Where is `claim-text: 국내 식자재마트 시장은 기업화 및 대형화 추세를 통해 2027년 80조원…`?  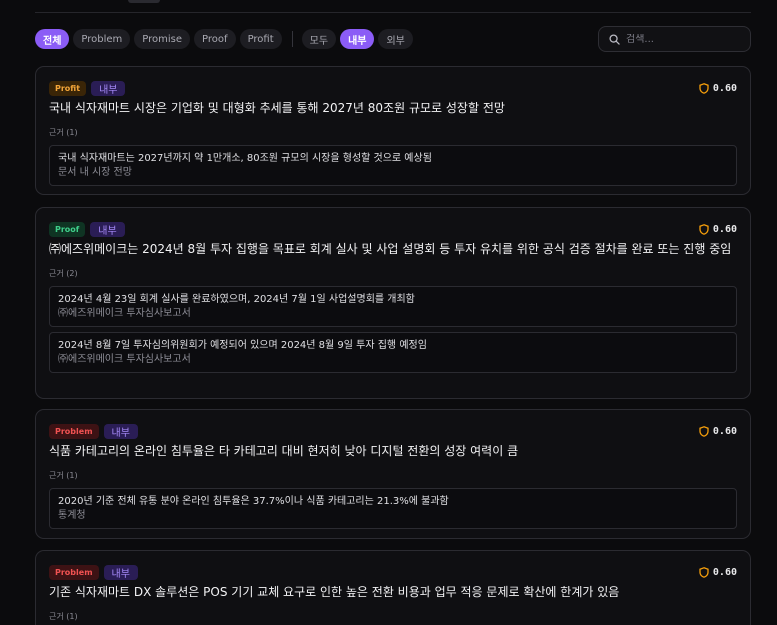 claim-text: 국내 식자재마트 시장은 기업화 및 대형화 추세를 통해 2027년 80조원… is located at coordinates (277, 108).